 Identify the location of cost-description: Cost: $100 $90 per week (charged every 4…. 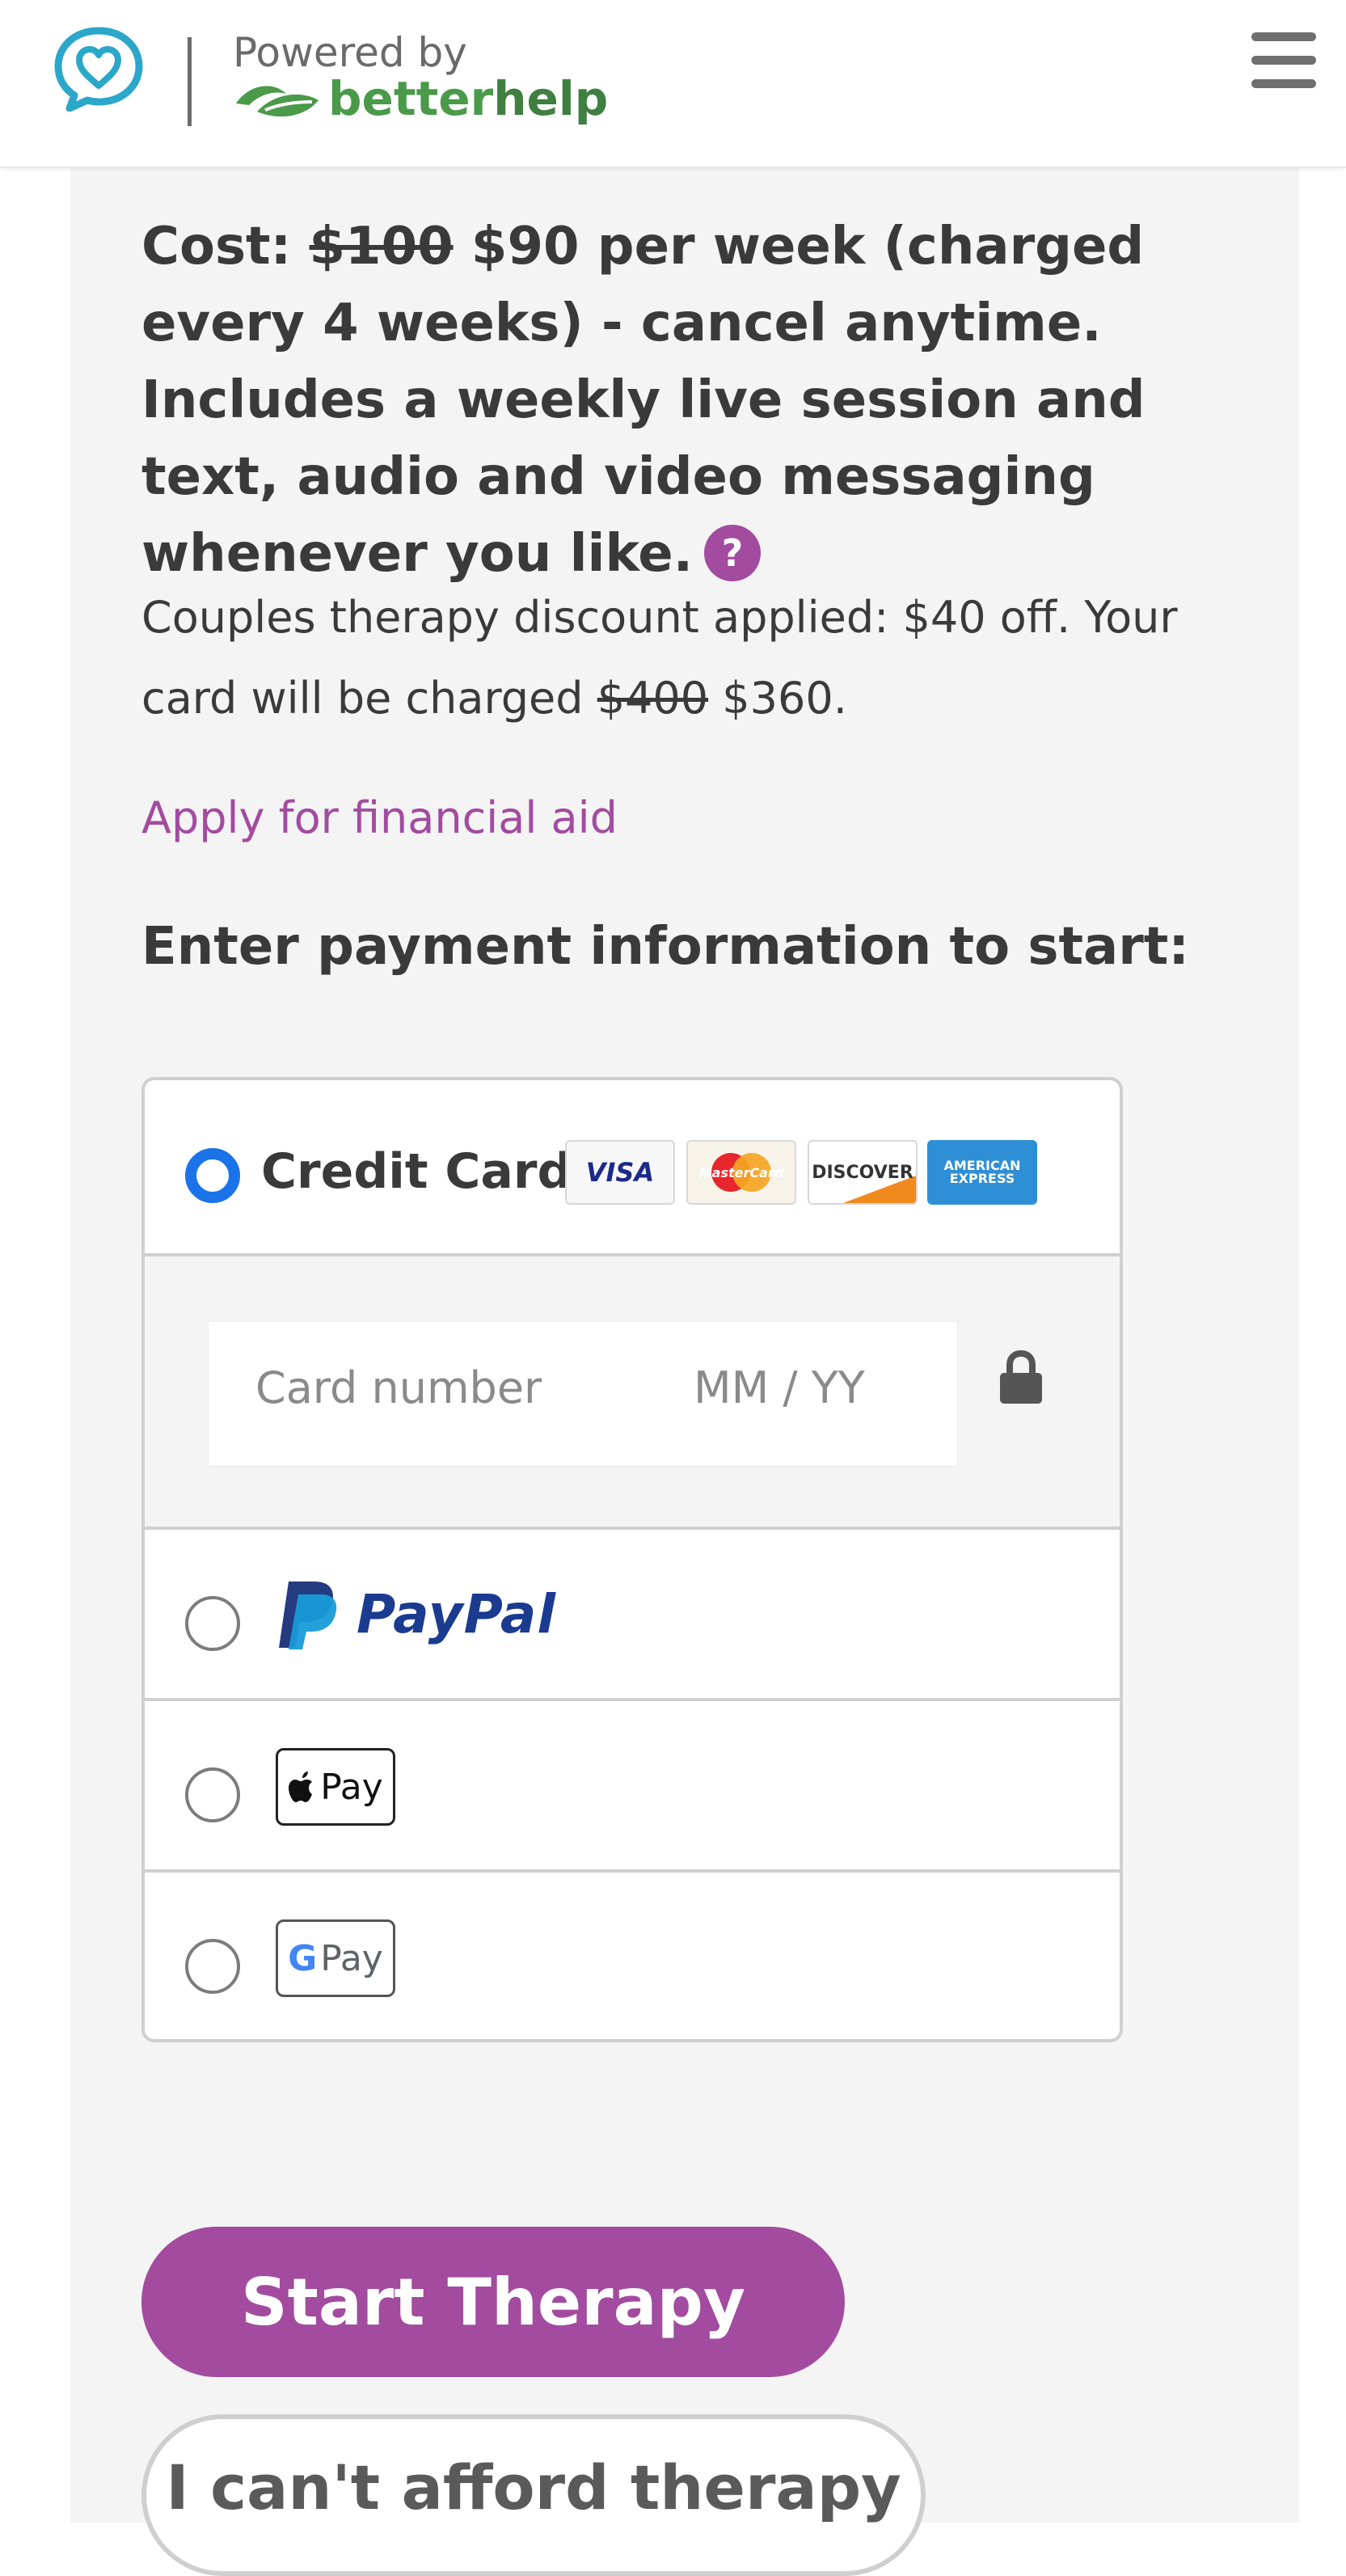
(699, 401).